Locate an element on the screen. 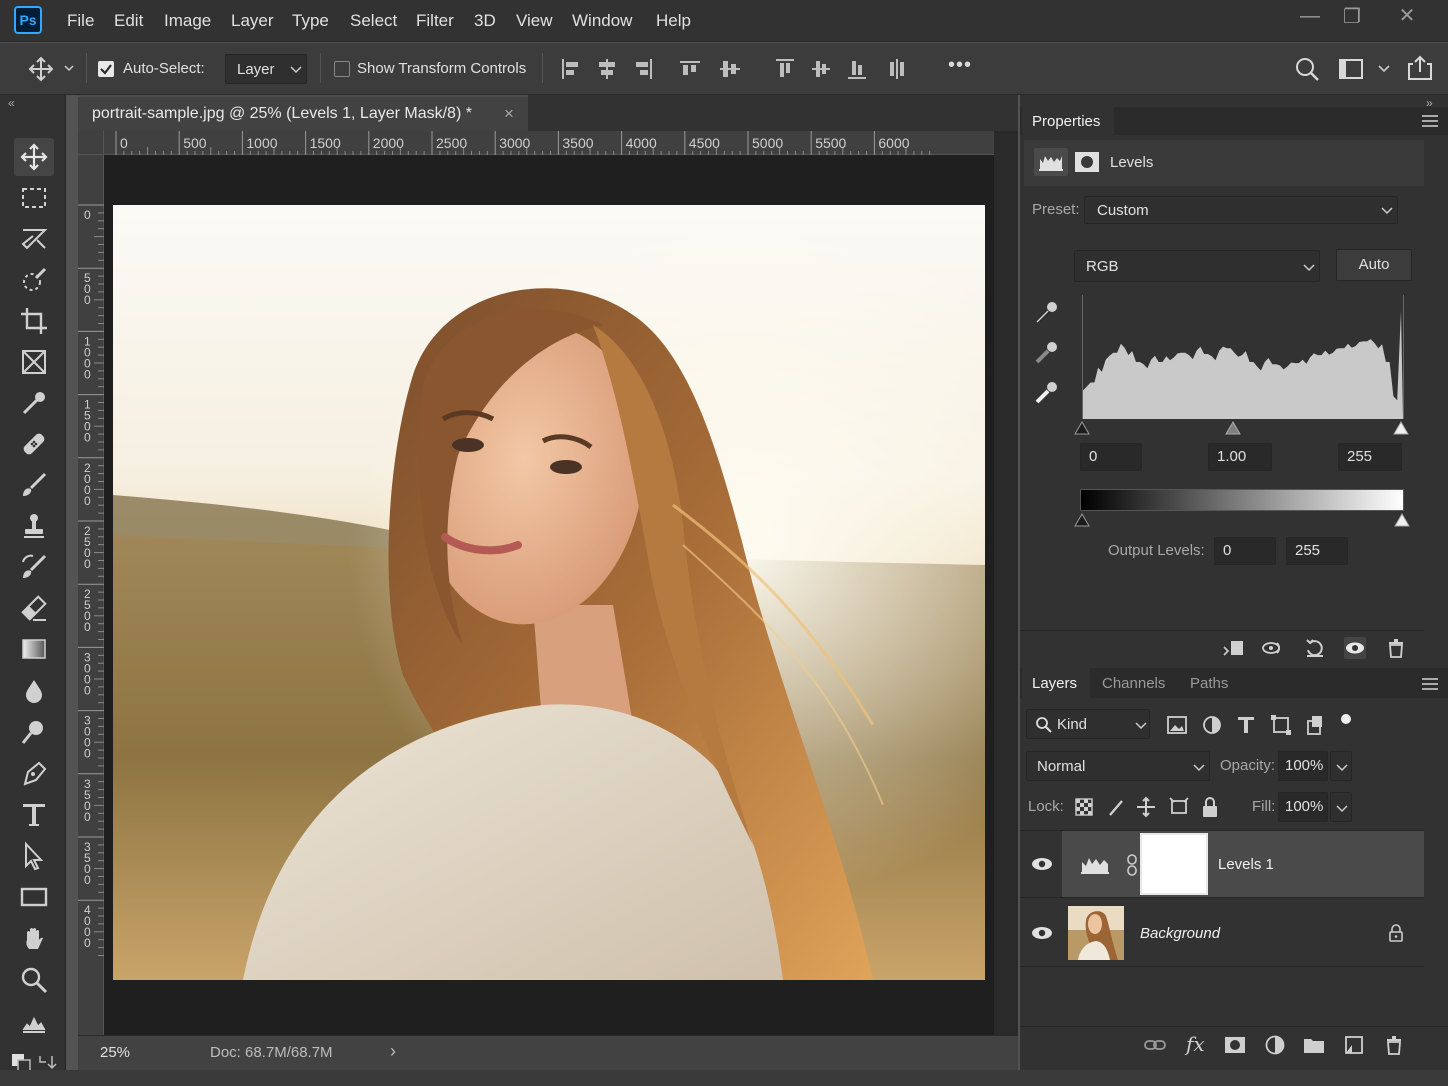 Image resolution: width=1448 pixels, height=1086 pixels. panel-menu-icon is located at coordinates (1430, 121).